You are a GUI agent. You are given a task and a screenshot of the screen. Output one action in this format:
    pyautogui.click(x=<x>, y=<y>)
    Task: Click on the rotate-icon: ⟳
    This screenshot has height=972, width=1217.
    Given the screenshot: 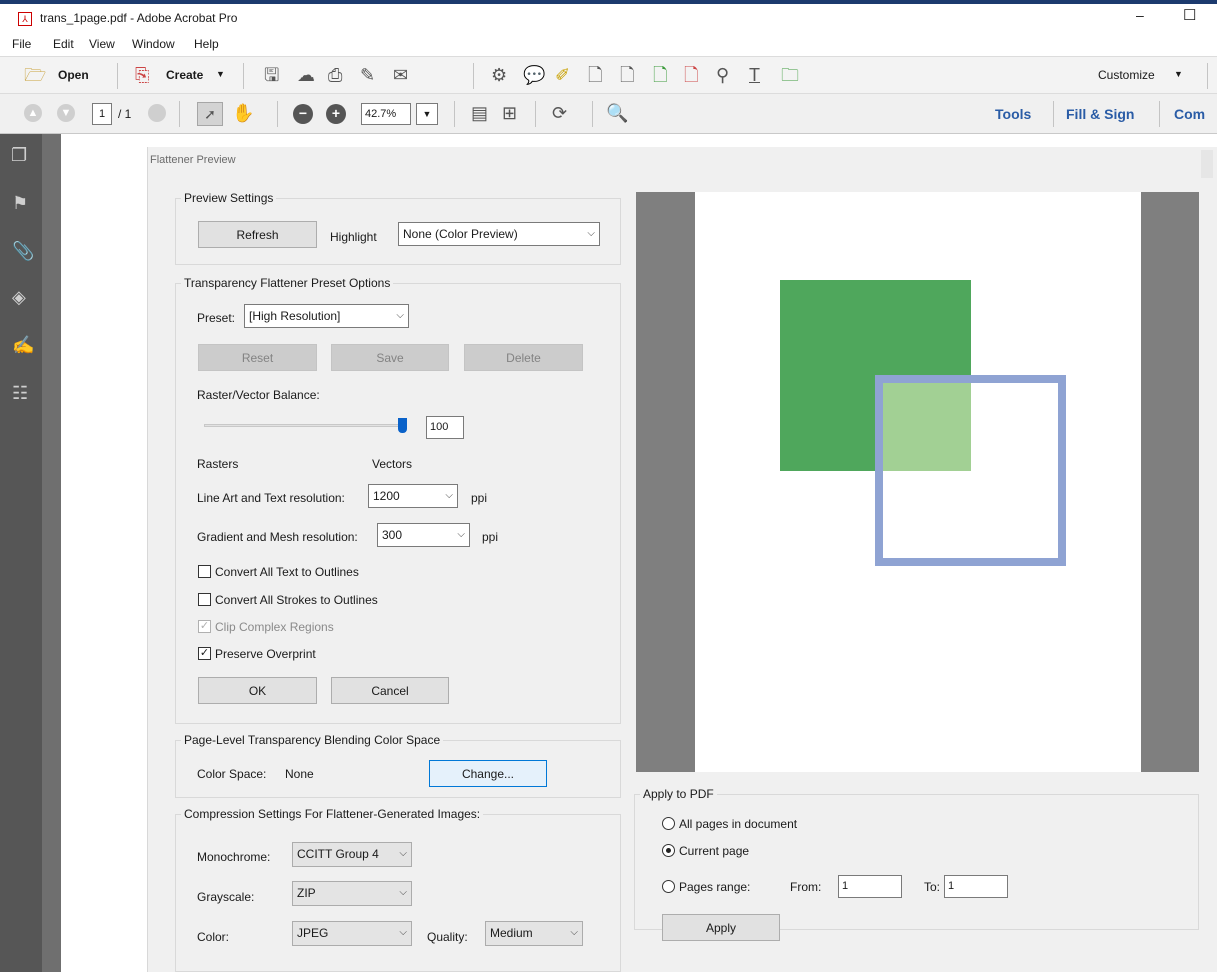 What is the action you would take?
    pyautogui.click(x=559, y=113)
    